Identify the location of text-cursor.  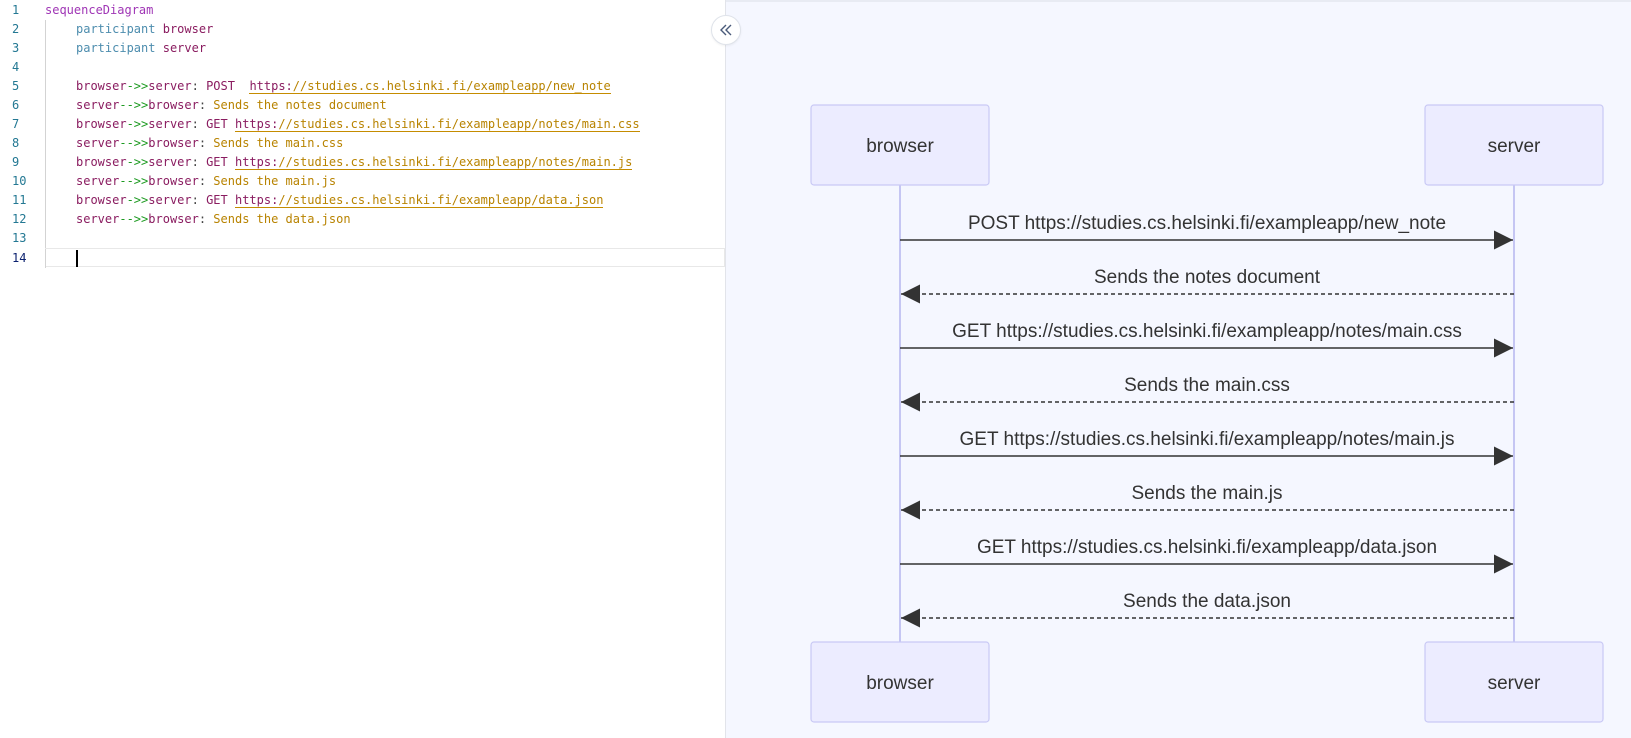
(77, 258).